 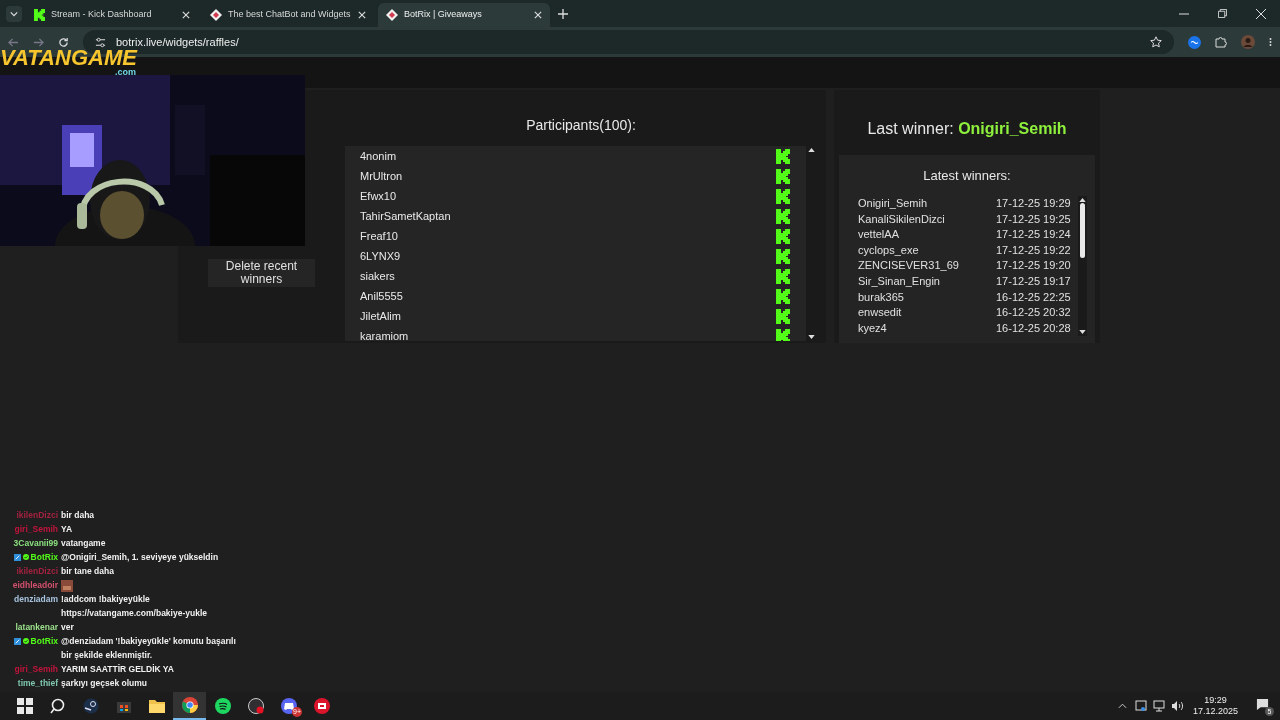 I want to click on chat-message: YARIM SAATTİR GELDİK YA, so click(x=117, y=669).